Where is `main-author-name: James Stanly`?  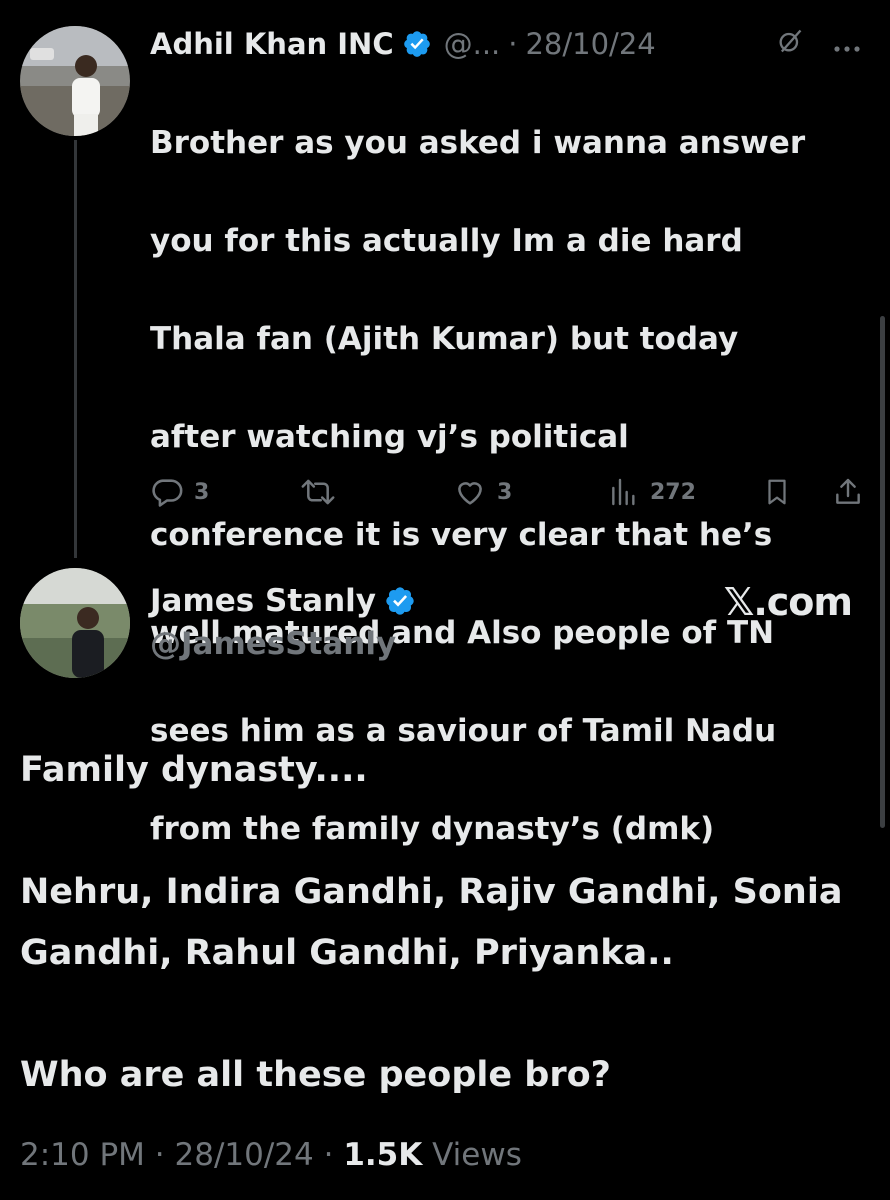
main-author-name: James Stanly is located at coordinates (263, 601).